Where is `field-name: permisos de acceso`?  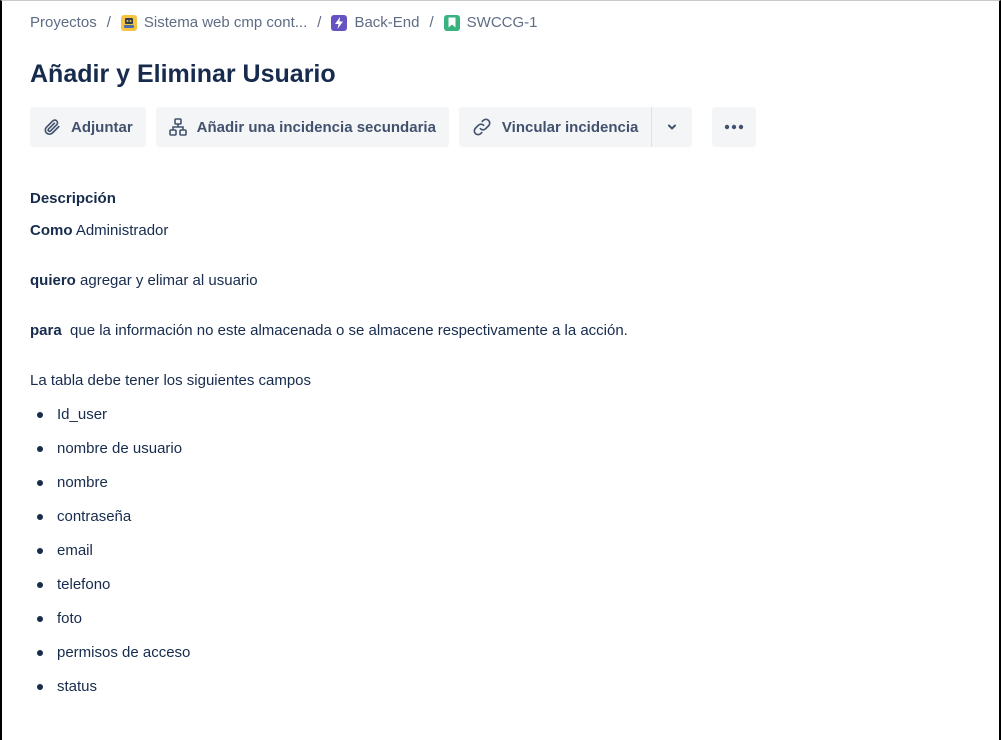
field-name: permisos de acceso is located at coordinates (124, 652).